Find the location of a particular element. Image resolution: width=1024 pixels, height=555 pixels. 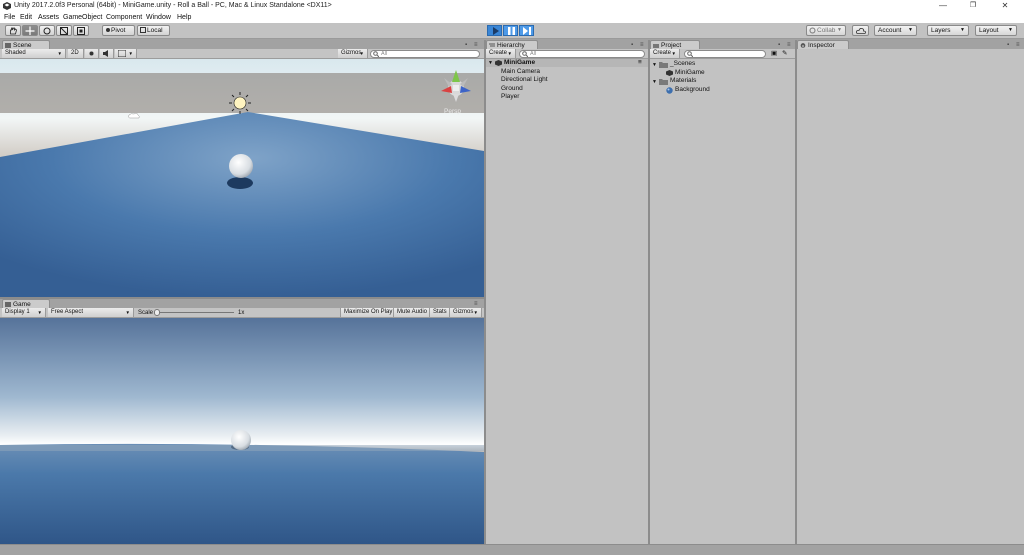

project-folder-materials: Materials is located at coordinates (683, 81).